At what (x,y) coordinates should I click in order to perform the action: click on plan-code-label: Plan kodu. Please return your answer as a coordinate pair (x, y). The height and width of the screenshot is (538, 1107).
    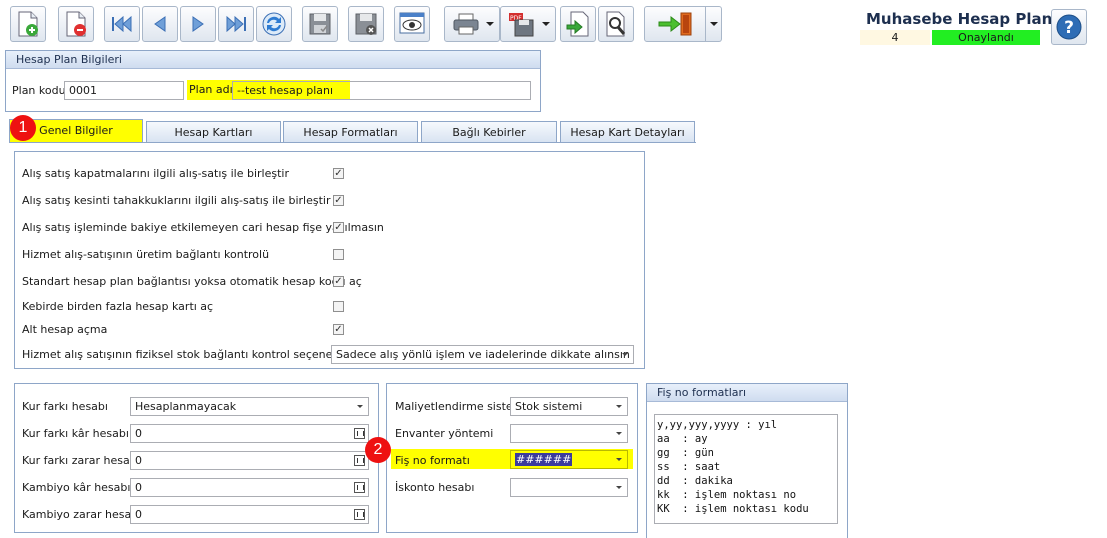
    Looking at the image, I should click on (39, 90).